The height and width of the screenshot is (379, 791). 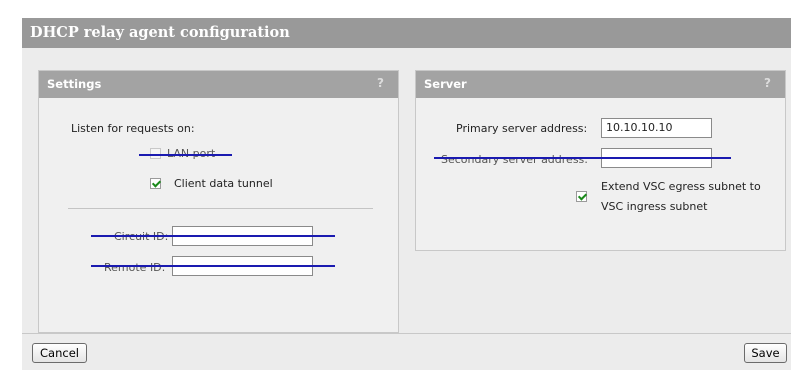 What do you see at coordinates (135, 267) in the screenshot?
I see `remote-id-label: Remote ID:` at bounding box center [135, 267].